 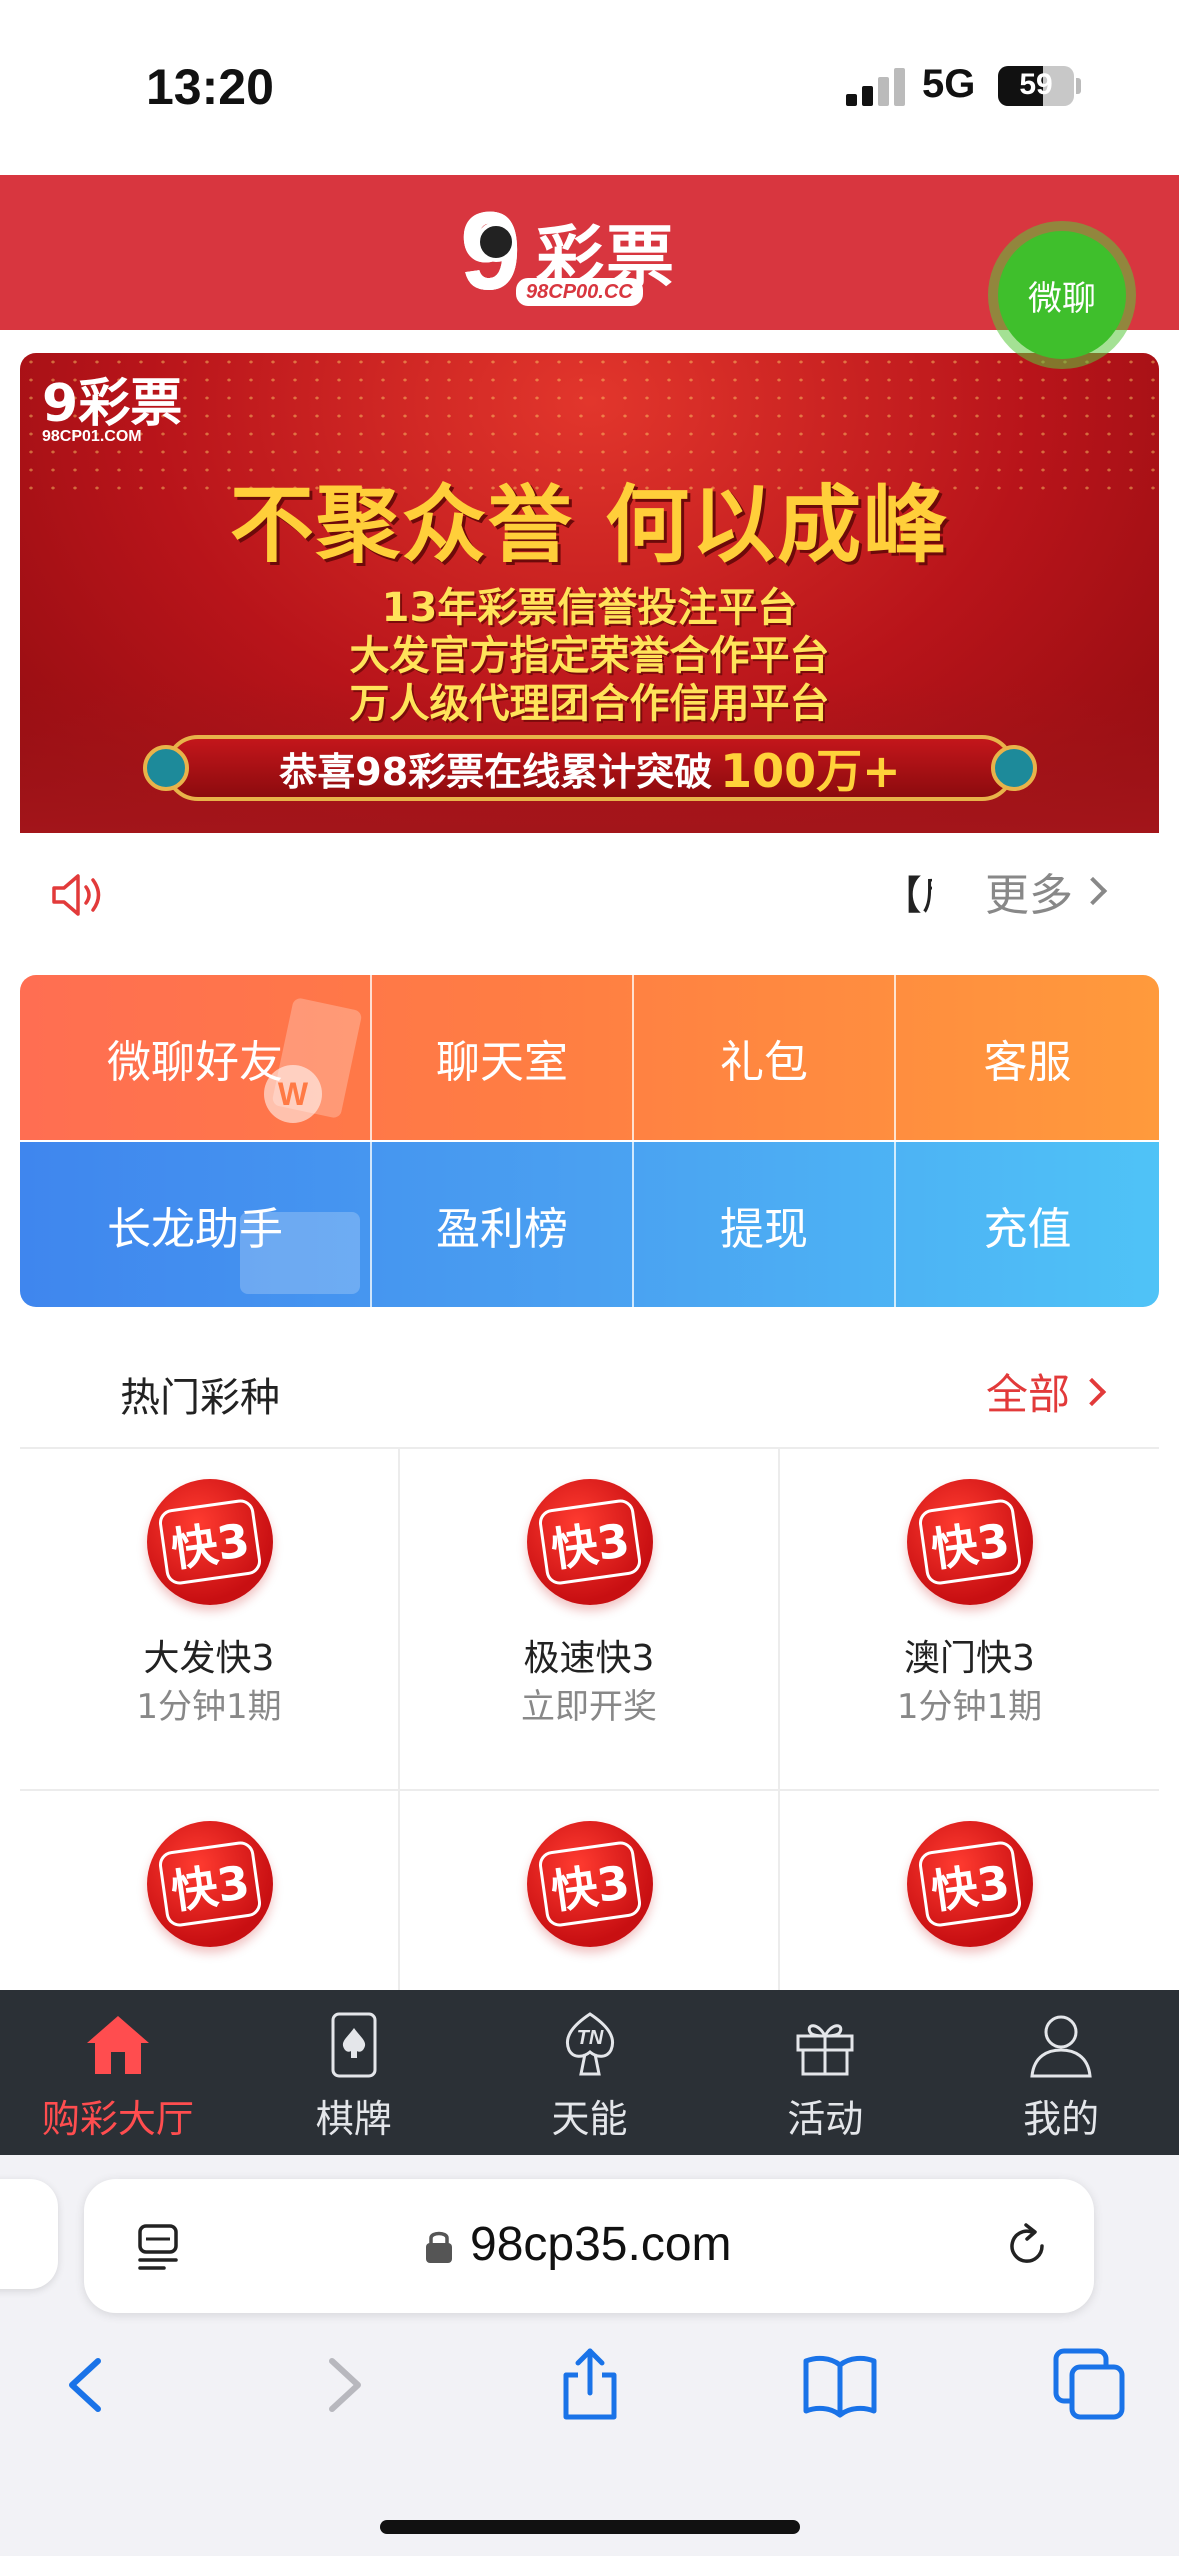 I want to click on tab-lottery-hall: 购彩大厅, so click(x=118, y=2072).